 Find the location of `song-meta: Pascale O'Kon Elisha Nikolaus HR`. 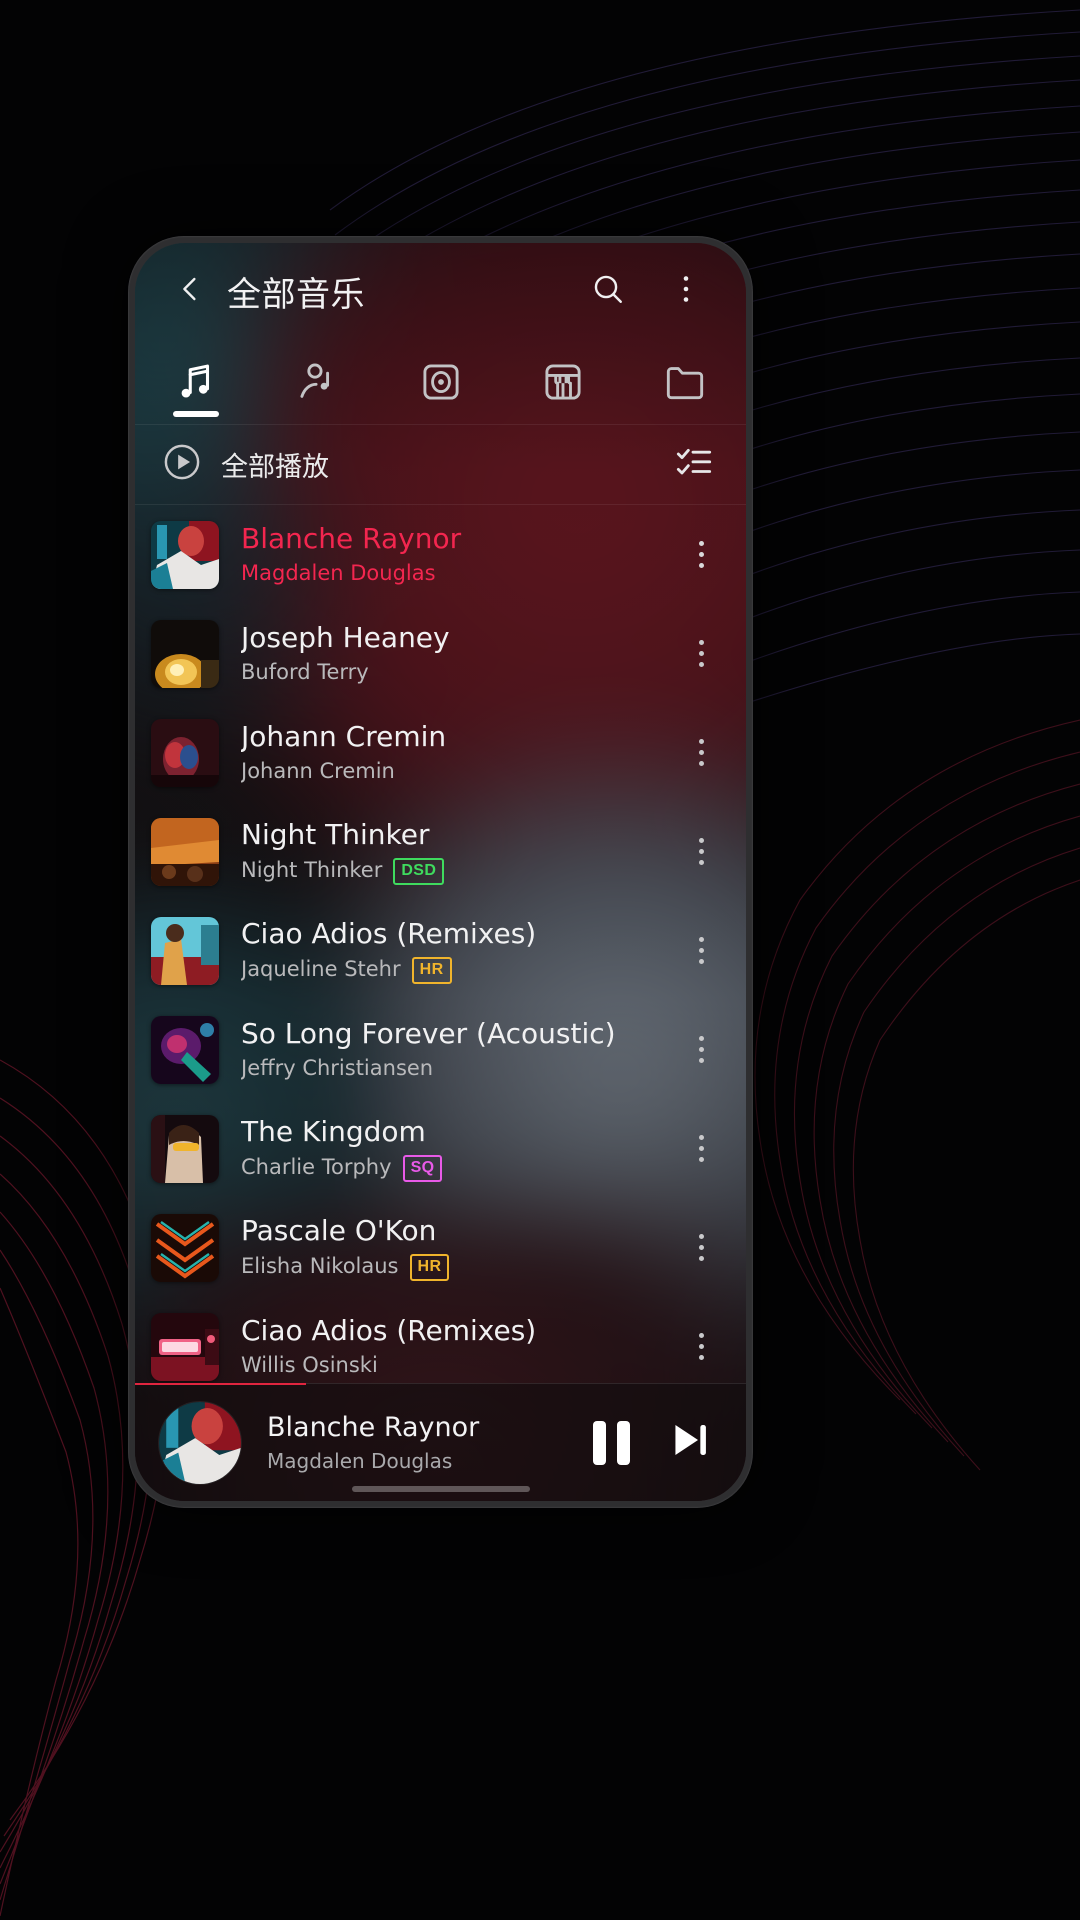

song-meta: Pascale O'Kon Elisha Nikolaus HR is located at coordinates (459, 1247).